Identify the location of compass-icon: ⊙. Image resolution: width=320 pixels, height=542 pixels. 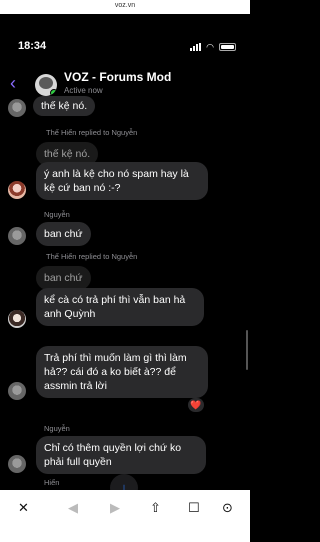
(227, 508).